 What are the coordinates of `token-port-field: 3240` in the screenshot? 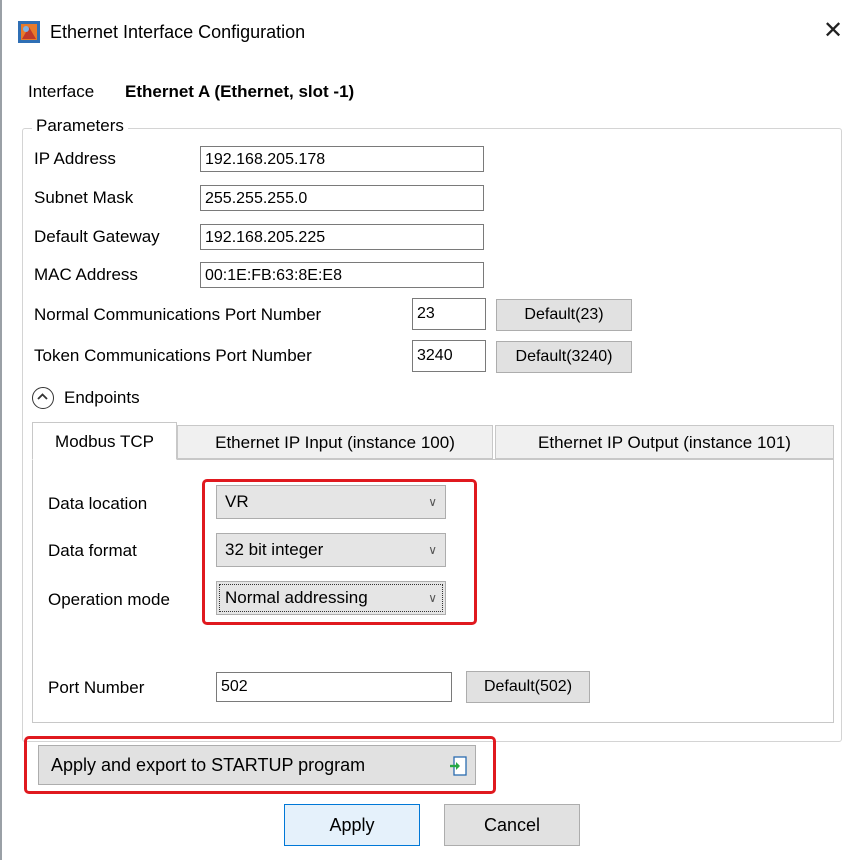 It's located at (449, 356).